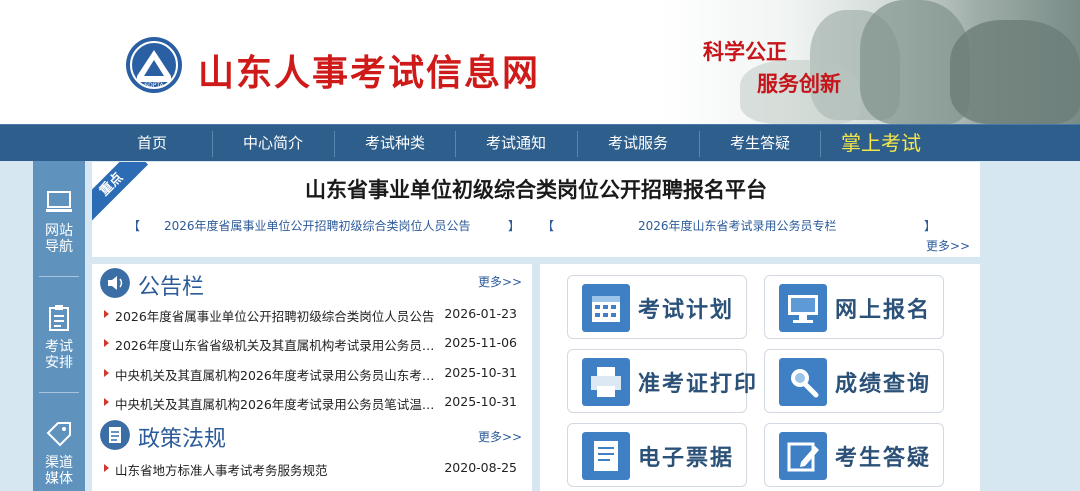 The image size is (1080, 491). I want to click on nav-mobile-exam: 掌上考试, so click(881, 143).